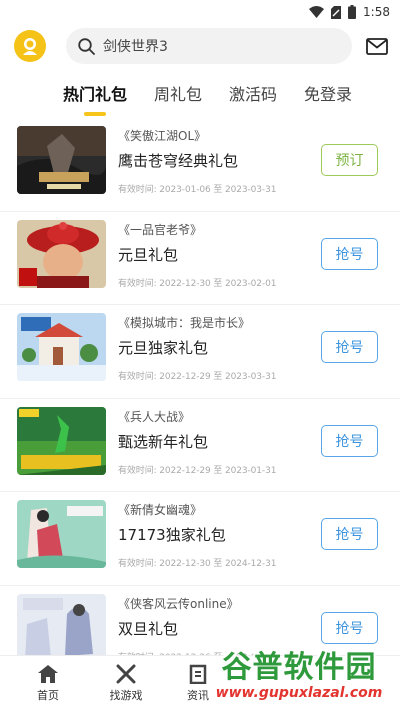 Image resolution: width=400 pixels, height=711 pixels. I want to click on game-name: 《一品官老爷》, so click(160, 229).